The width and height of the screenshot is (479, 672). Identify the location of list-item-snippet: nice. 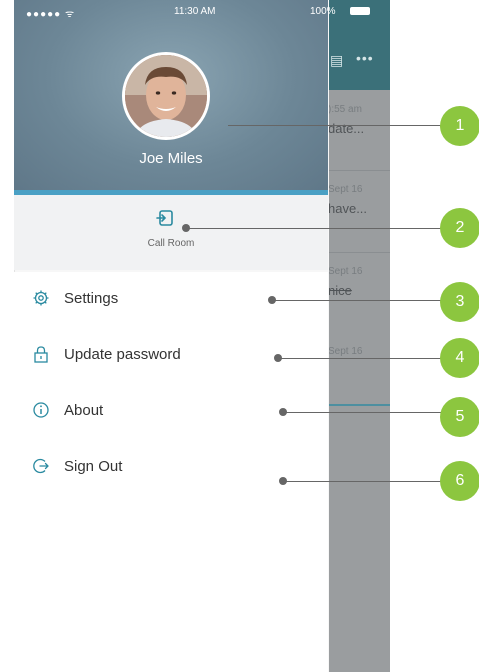
(340, 290).